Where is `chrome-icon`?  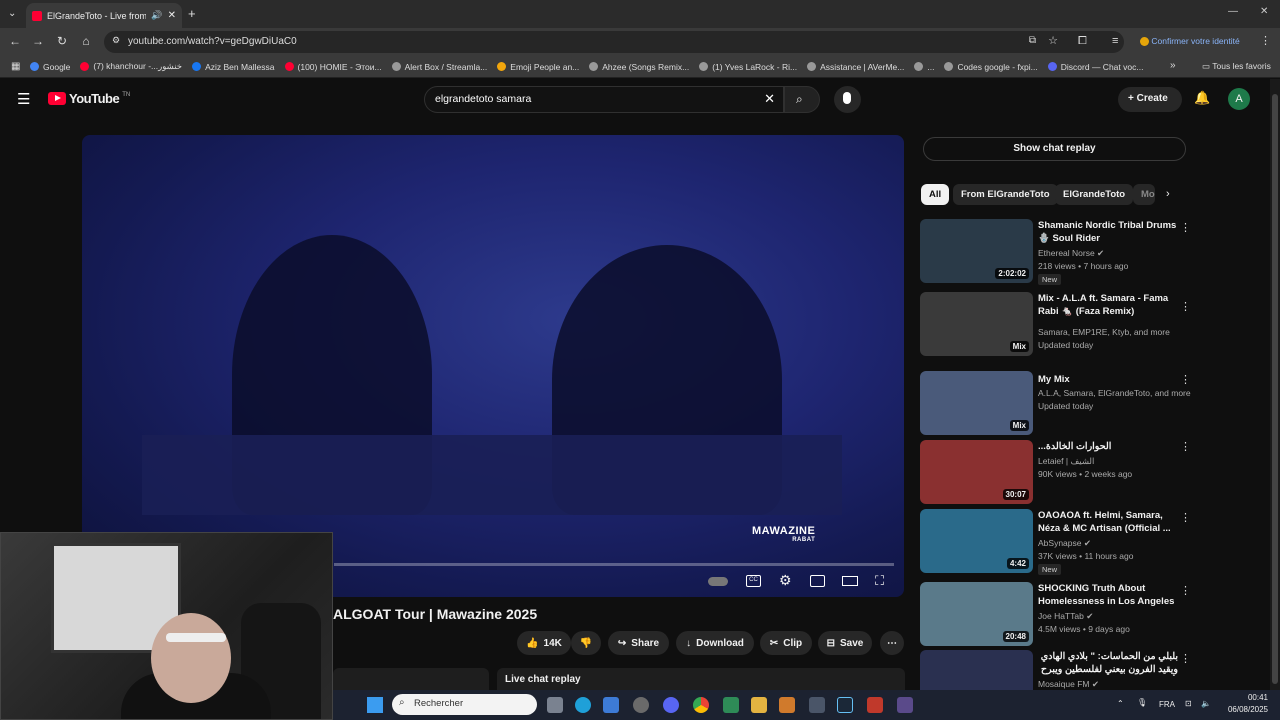
chrome-icon is located at coordinates (701, 705).